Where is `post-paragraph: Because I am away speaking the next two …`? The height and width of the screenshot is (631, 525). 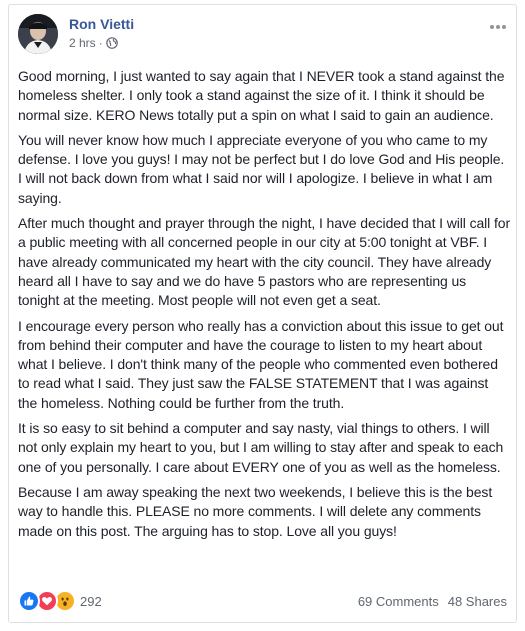
post-paragraph: Because I am away speaking the next two … is located at coordinates (255, 511).